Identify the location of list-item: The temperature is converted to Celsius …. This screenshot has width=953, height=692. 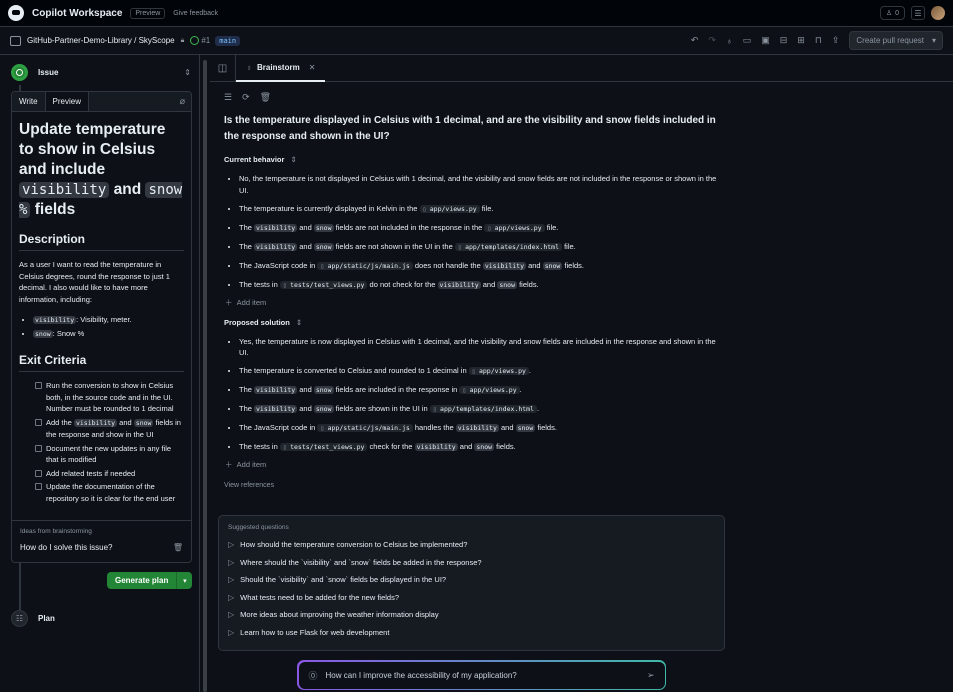
(481, 371).